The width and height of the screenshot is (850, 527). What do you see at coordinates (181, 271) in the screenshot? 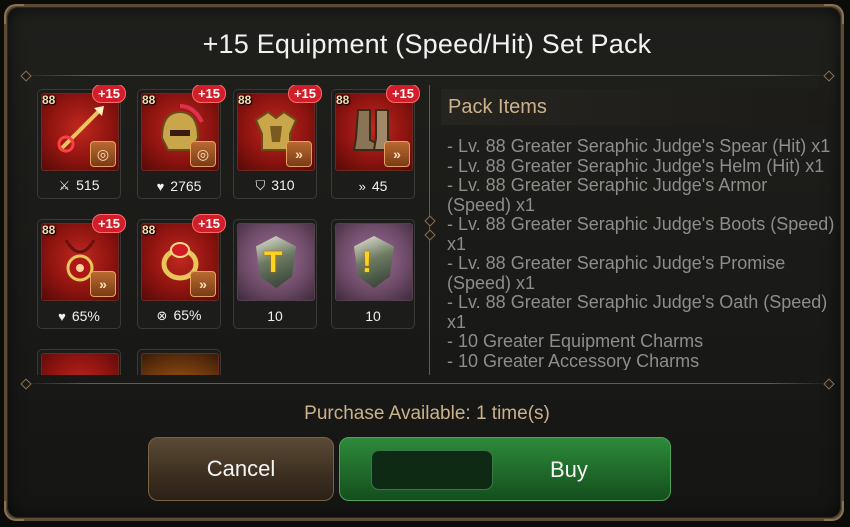
I see `item-tile-oath: 88 +15 » ⊗ 65%` at bounding box center [181, 271].